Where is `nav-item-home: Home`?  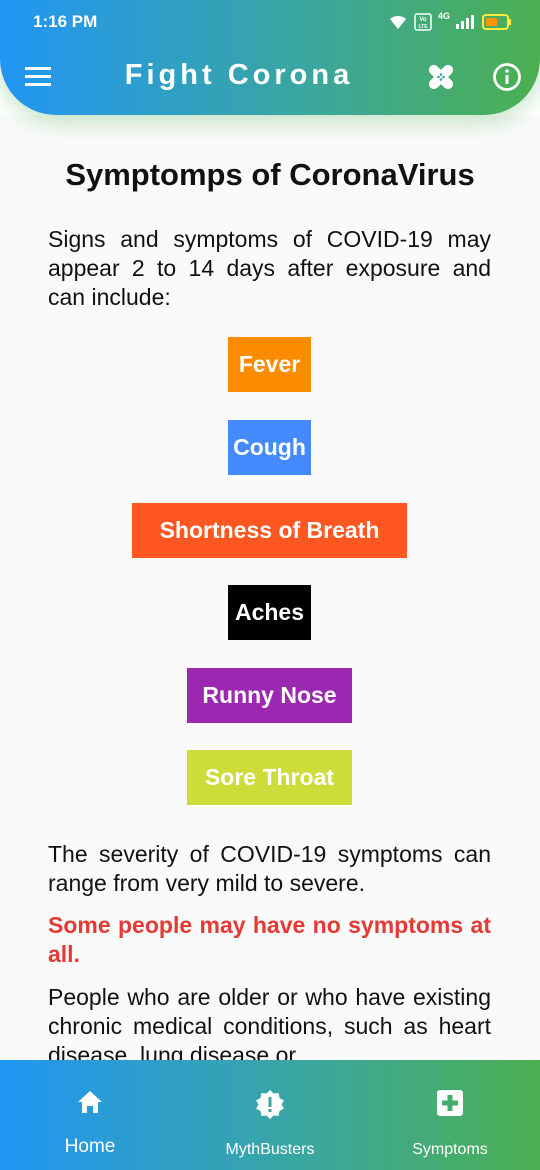 nav-item-home: Home is located at coordinates (90, 1115).